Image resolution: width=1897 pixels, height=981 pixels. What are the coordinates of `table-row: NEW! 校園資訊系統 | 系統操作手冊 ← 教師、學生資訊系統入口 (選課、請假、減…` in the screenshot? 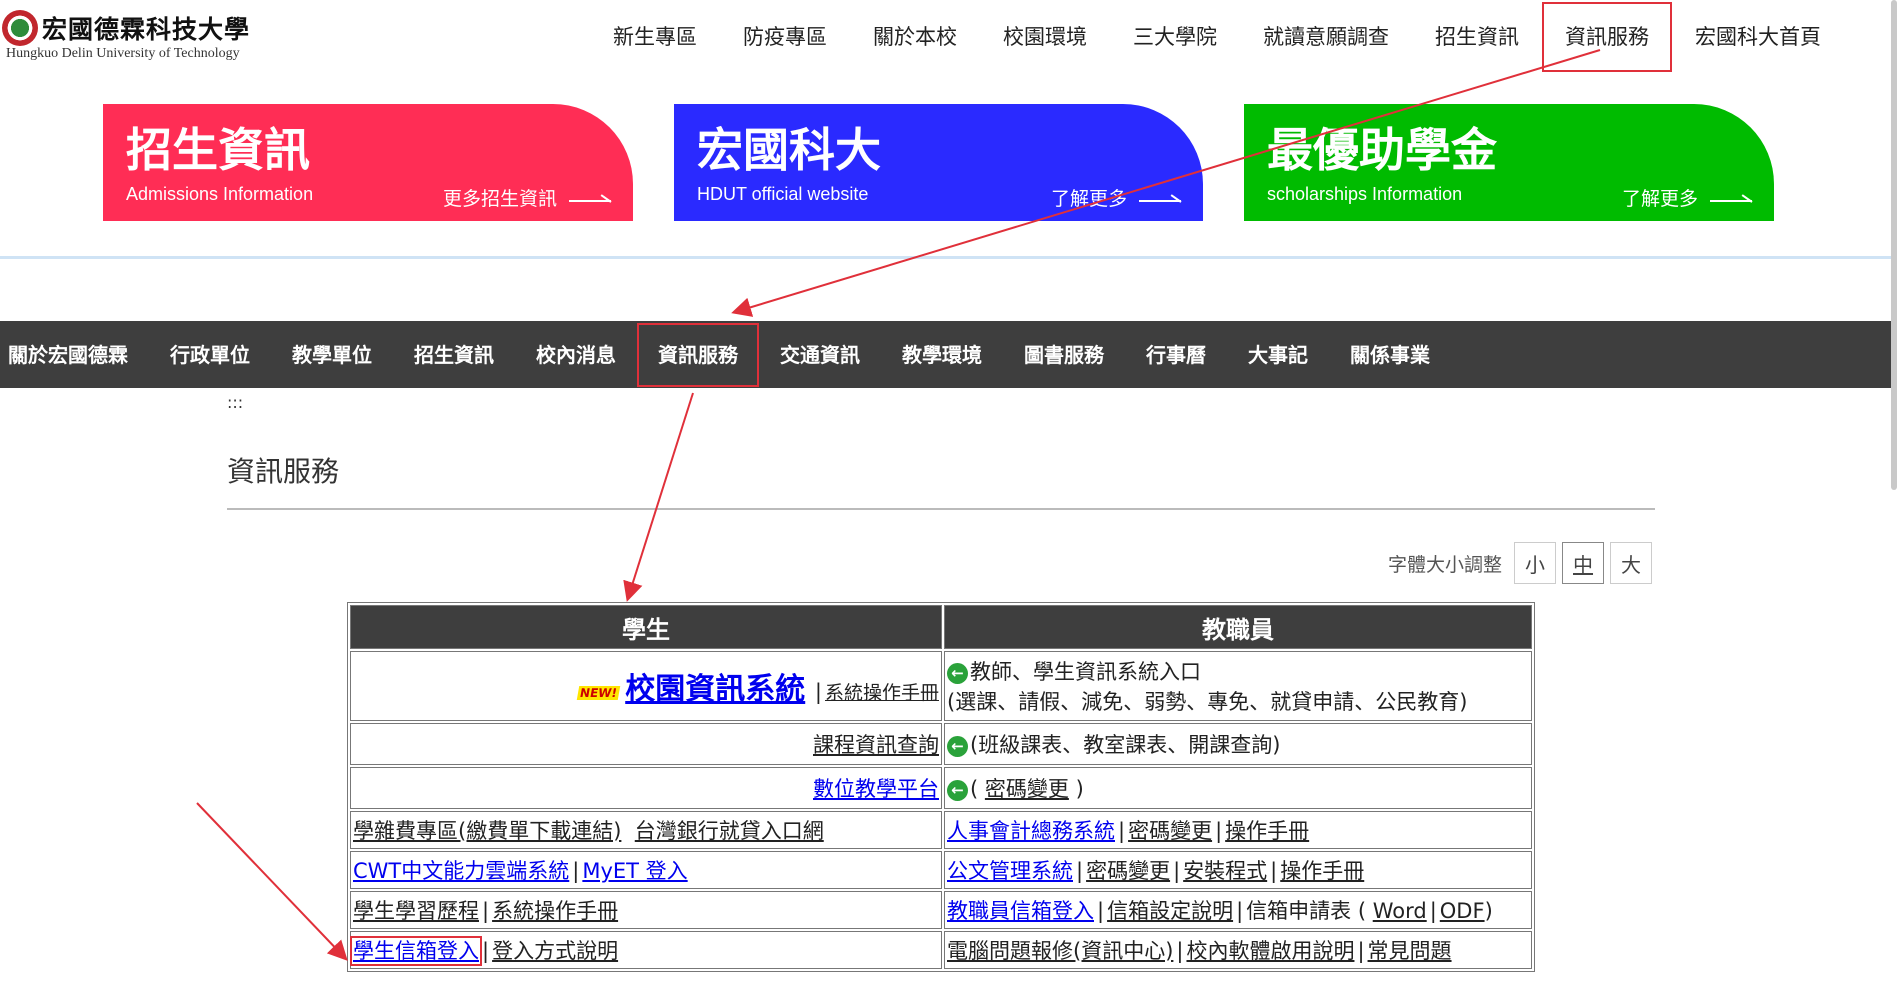 It's located at (941, 686).